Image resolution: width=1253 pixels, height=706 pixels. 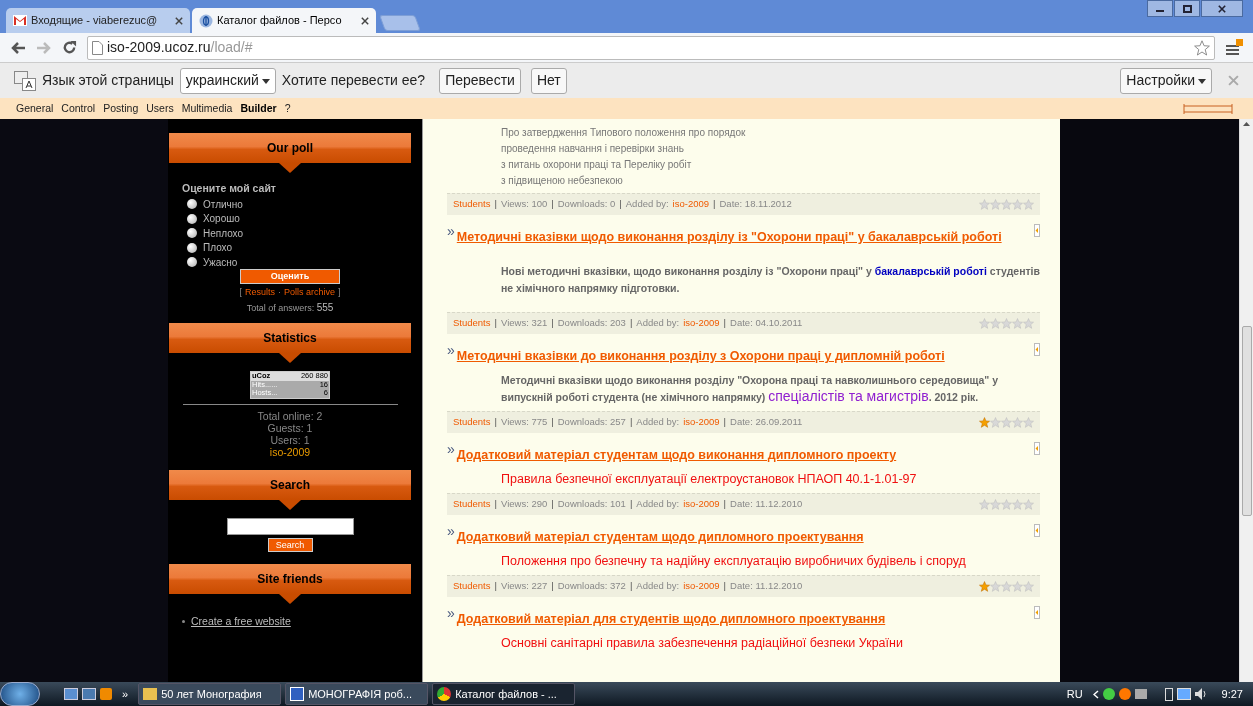 I want to click on poll-option: Отлично, so click(x=223, y=204).